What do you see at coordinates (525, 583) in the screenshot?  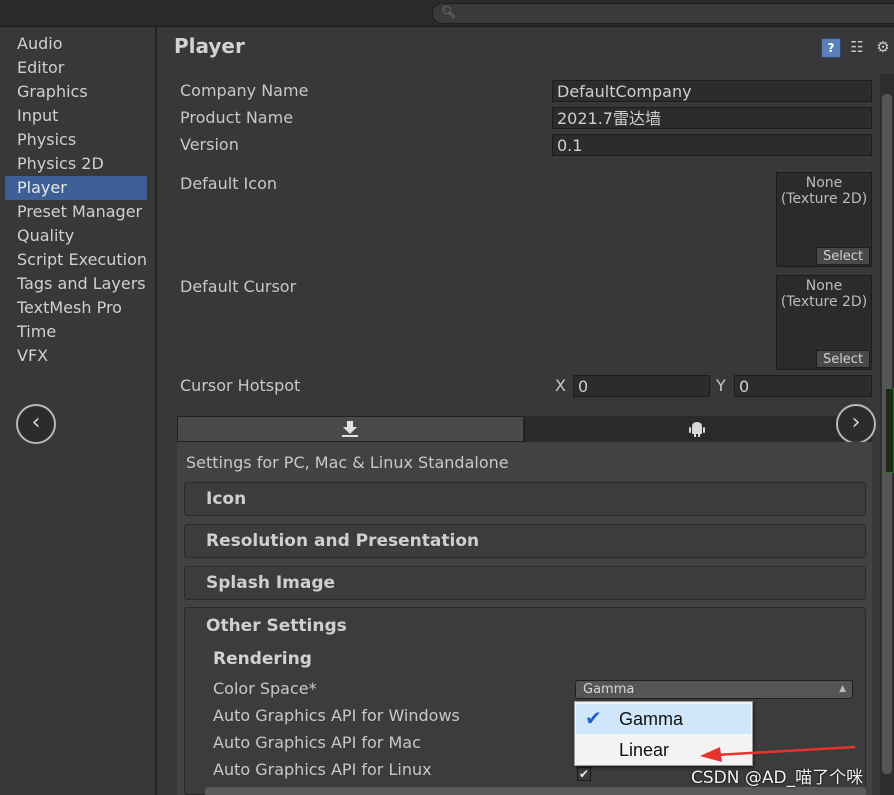 I see `splash-image-foldout: Splash Image` at bounding box center [525, 583].